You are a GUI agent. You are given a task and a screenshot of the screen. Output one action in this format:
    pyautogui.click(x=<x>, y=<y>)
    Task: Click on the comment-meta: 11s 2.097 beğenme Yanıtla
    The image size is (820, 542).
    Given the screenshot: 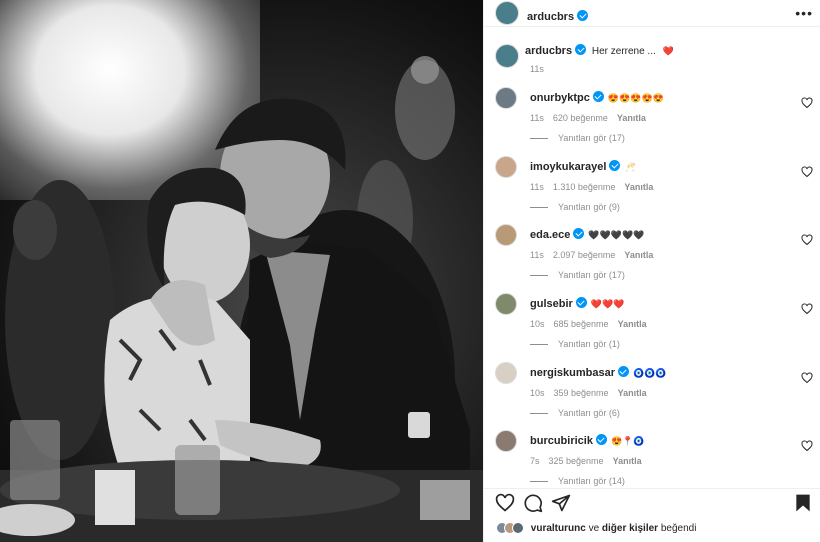 What is the action you would take?
    pyautogui.click(x=596, y=255)
    